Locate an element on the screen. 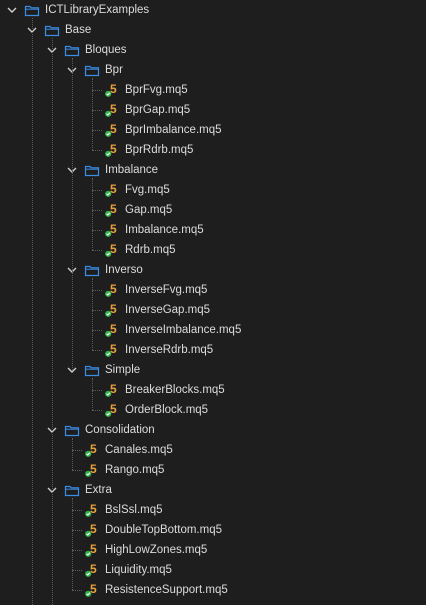  node-label: Extra is located at coordinates (98, 490).